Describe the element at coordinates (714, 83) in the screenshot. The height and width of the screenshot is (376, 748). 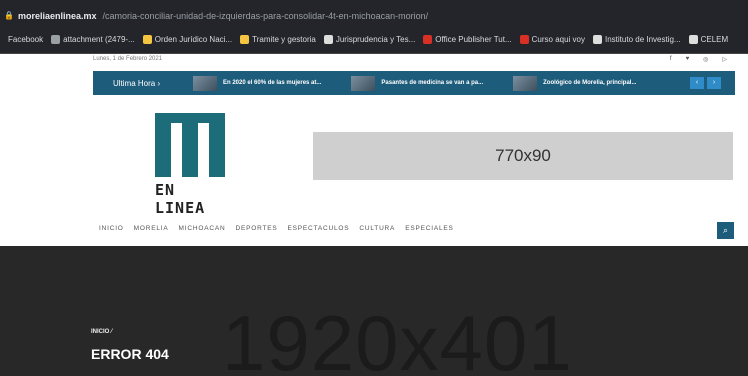
I see `next-arrow-icon: ›` at that location.